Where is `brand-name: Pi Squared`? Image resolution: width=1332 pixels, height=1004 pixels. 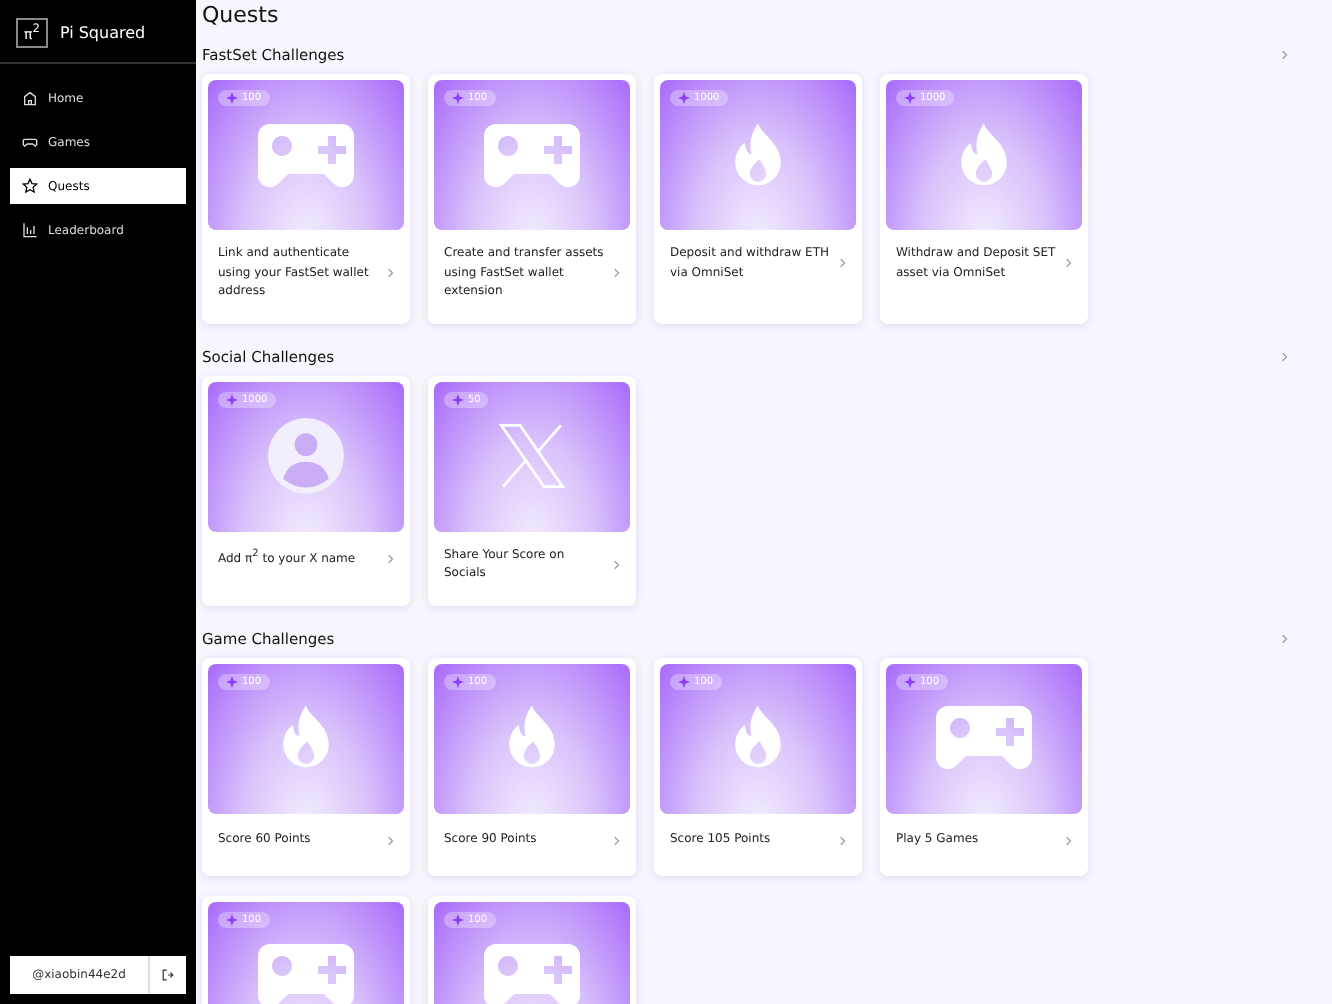
brand-name: Pi Squared is located at coordinates (102, 33).